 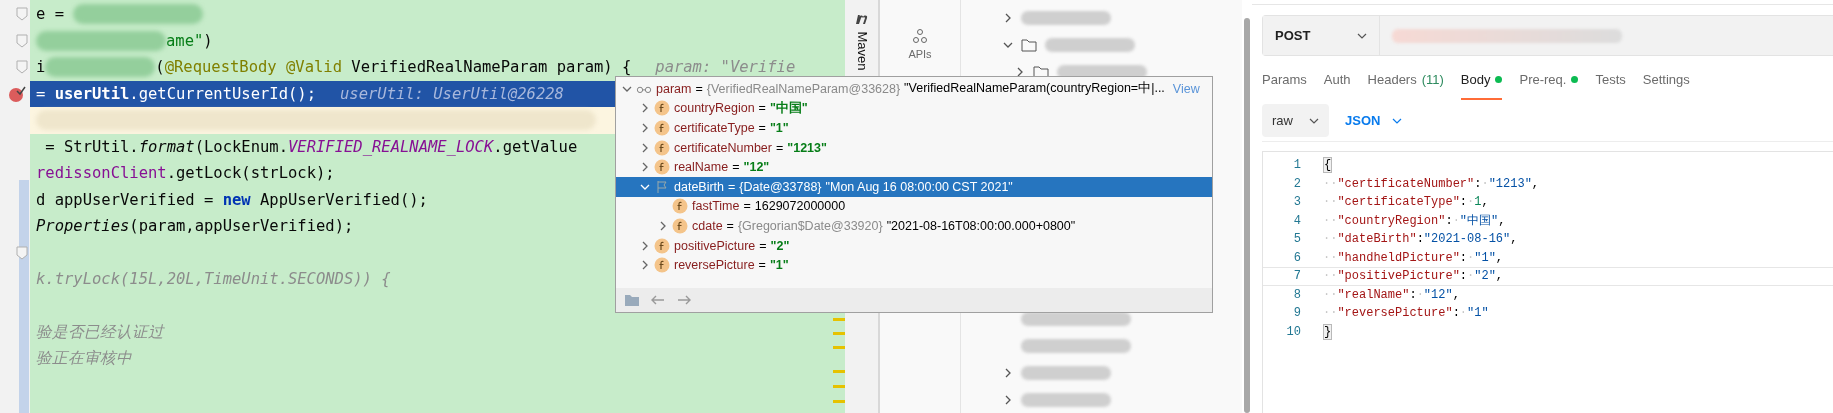 What do you see at coordinates (914, 226) in the screenshot?
I see `variable-row: cdate = {Gregorian$Date@33920} "2021-08-16T08:00:00.000+0800"` at bounding box center [914, 226].